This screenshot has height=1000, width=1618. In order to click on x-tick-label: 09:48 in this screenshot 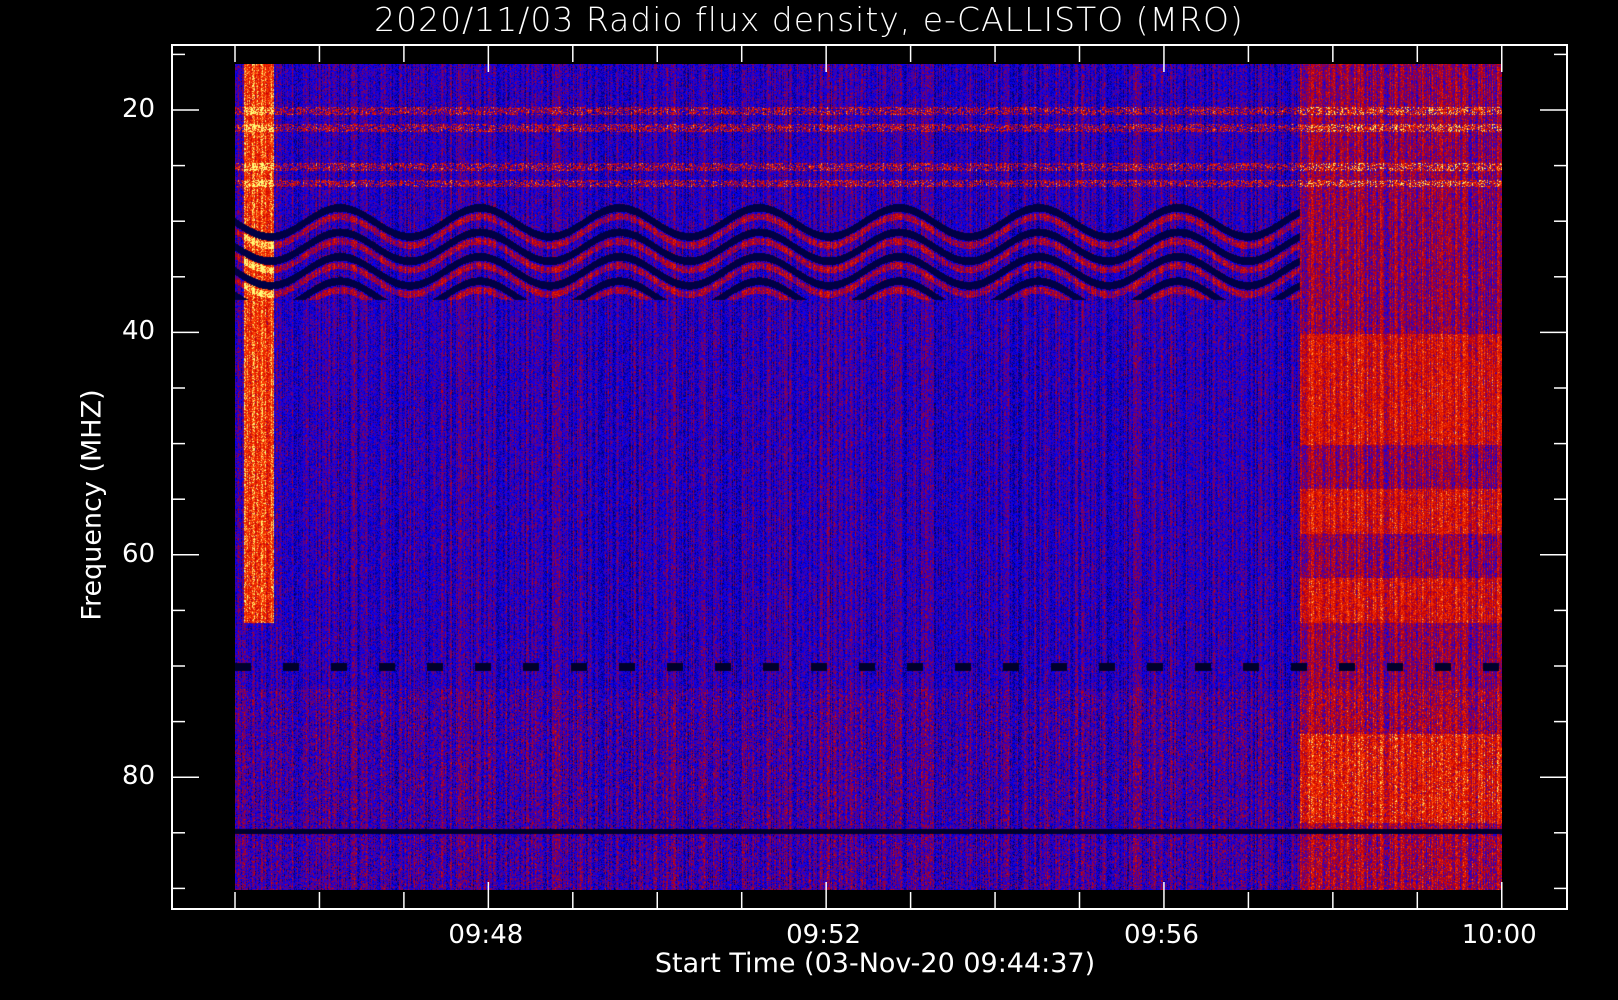, I will do `click(486, 935)`.